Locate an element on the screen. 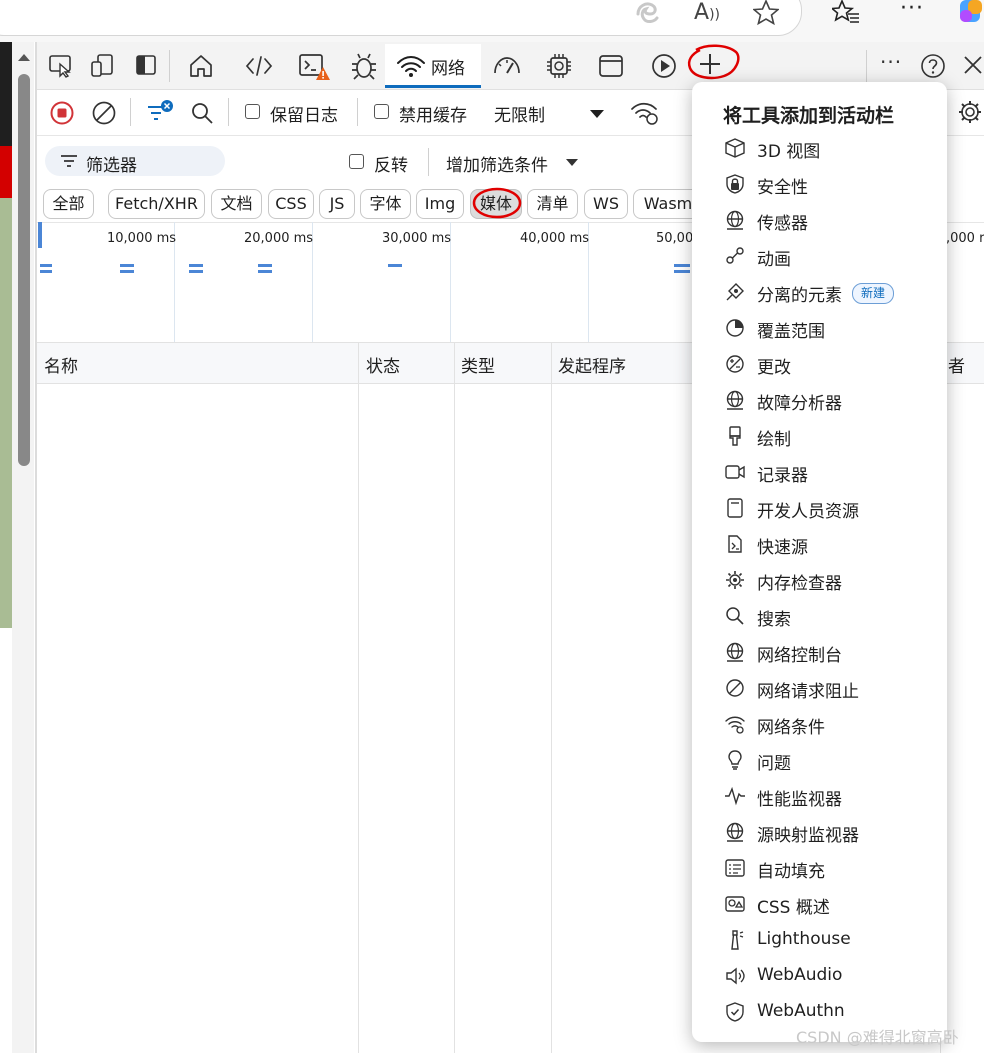  help-icon is located at coordinates (933, 66).